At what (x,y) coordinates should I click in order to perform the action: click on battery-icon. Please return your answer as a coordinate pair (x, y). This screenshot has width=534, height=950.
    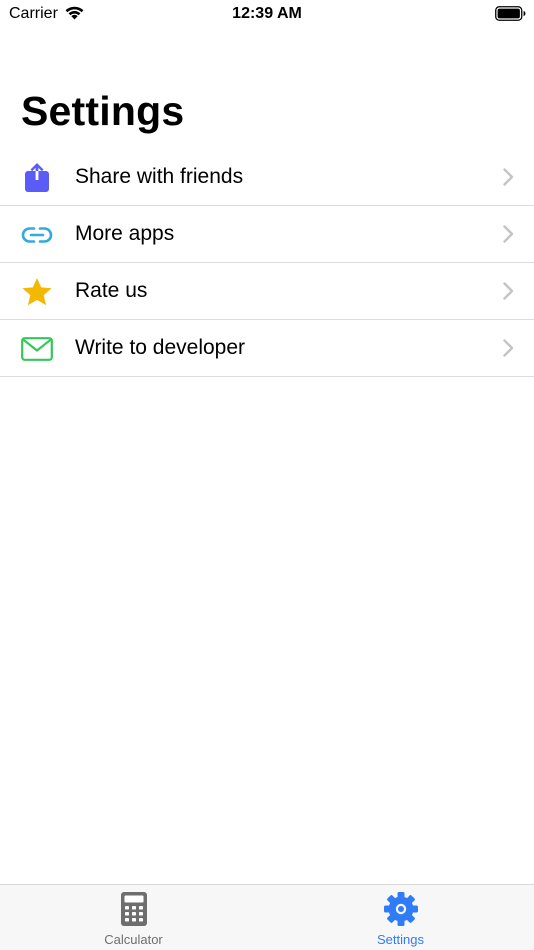
    Looking at the image, I should click on (510, 16).